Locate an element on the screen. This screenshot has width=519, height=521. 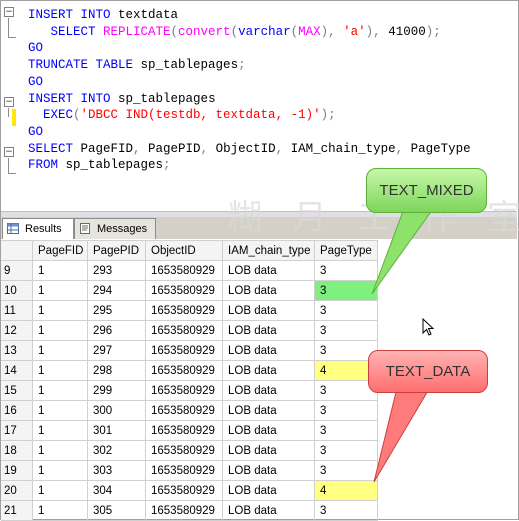
text-data-callout-label: TEXT_DATA is located at coordinates (428, 371).